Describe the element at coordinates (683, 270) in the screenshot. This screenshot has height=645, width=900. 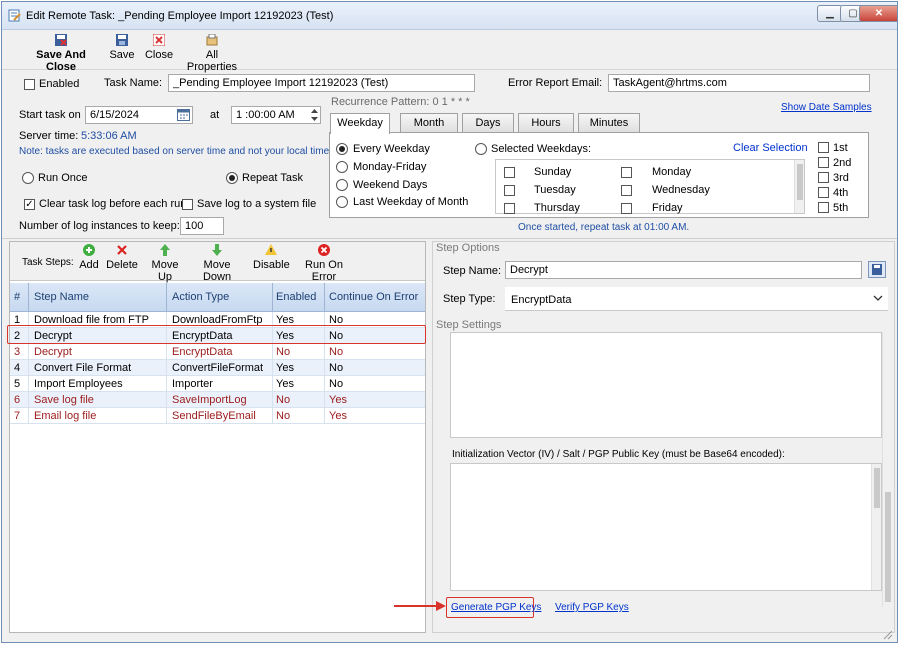
I see `step-name-input` at that location.